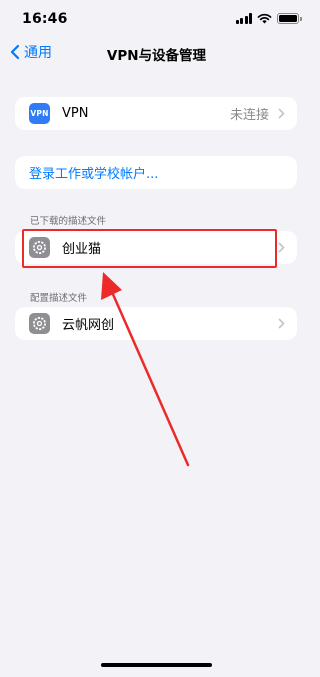 The height and width of the screenshot is (677, 320). What do you see at coordinates (156, 665) in the screenshot?
I see `home-indicator` at bounding box center [156, 665].